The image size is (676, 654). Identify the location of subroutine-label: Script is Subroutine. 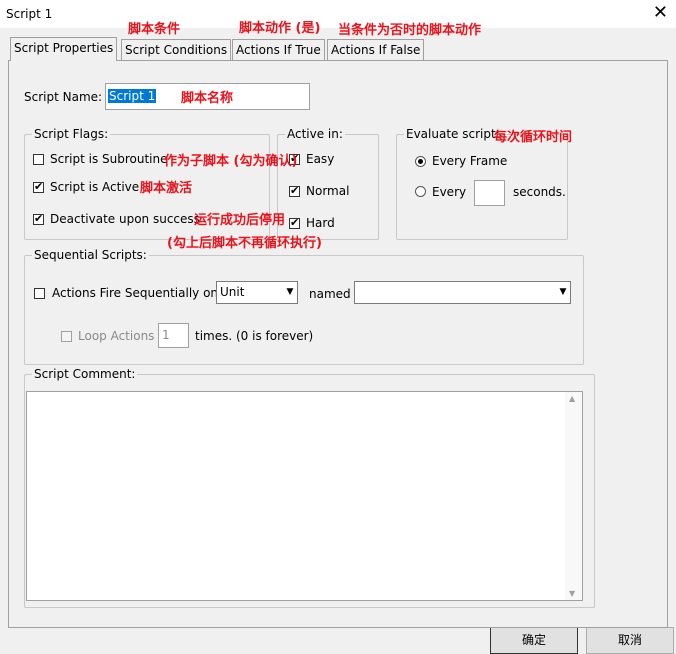
(109, 159).